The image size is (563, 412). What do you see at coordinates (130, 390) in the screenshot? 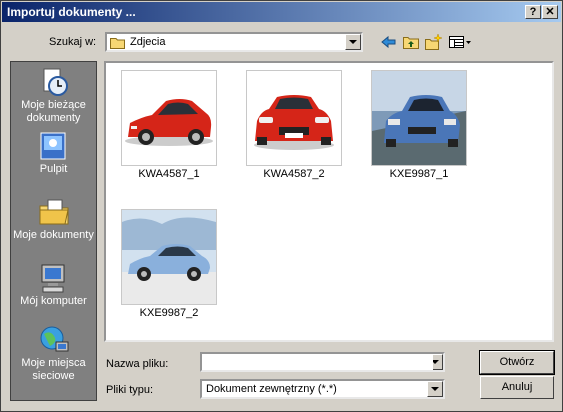
I see `filetype-label: Pliki typu:` at bounding box center [130, 390].